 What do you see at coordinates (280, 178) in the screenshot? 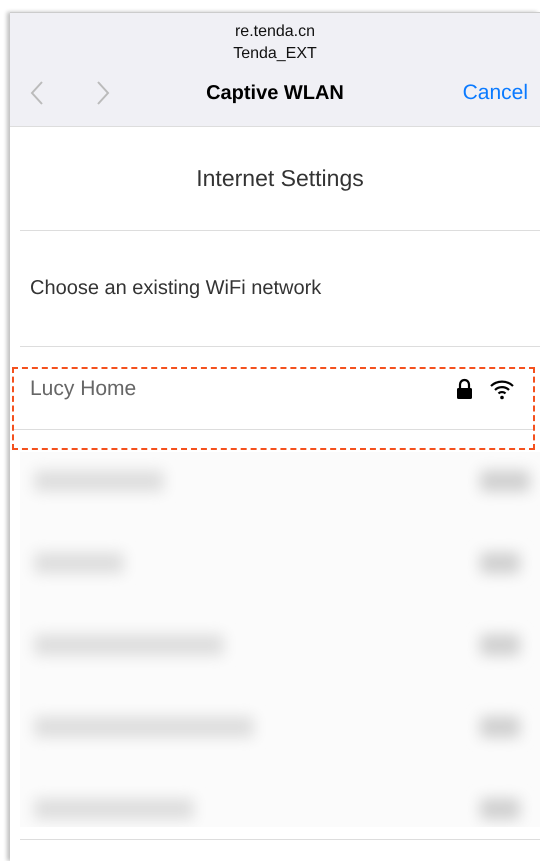
I see `page-title: Internet Settings` at bounding box center [280, 178].